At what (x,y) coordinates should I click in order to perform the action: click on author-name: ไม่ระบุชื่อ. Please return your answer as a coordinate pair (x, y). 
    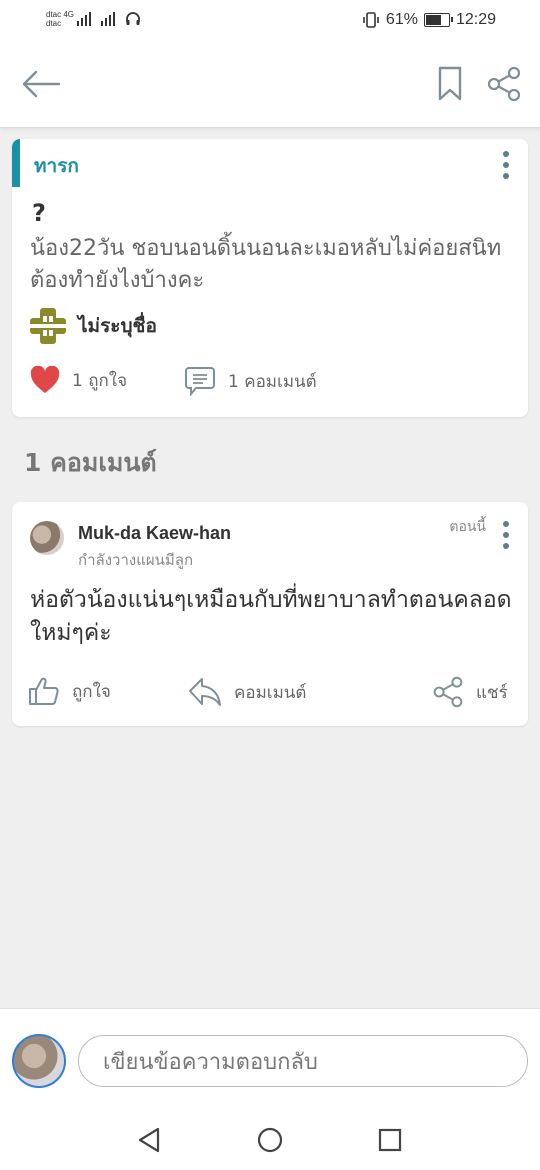
    Looking at the image, I should click on (117, 326).